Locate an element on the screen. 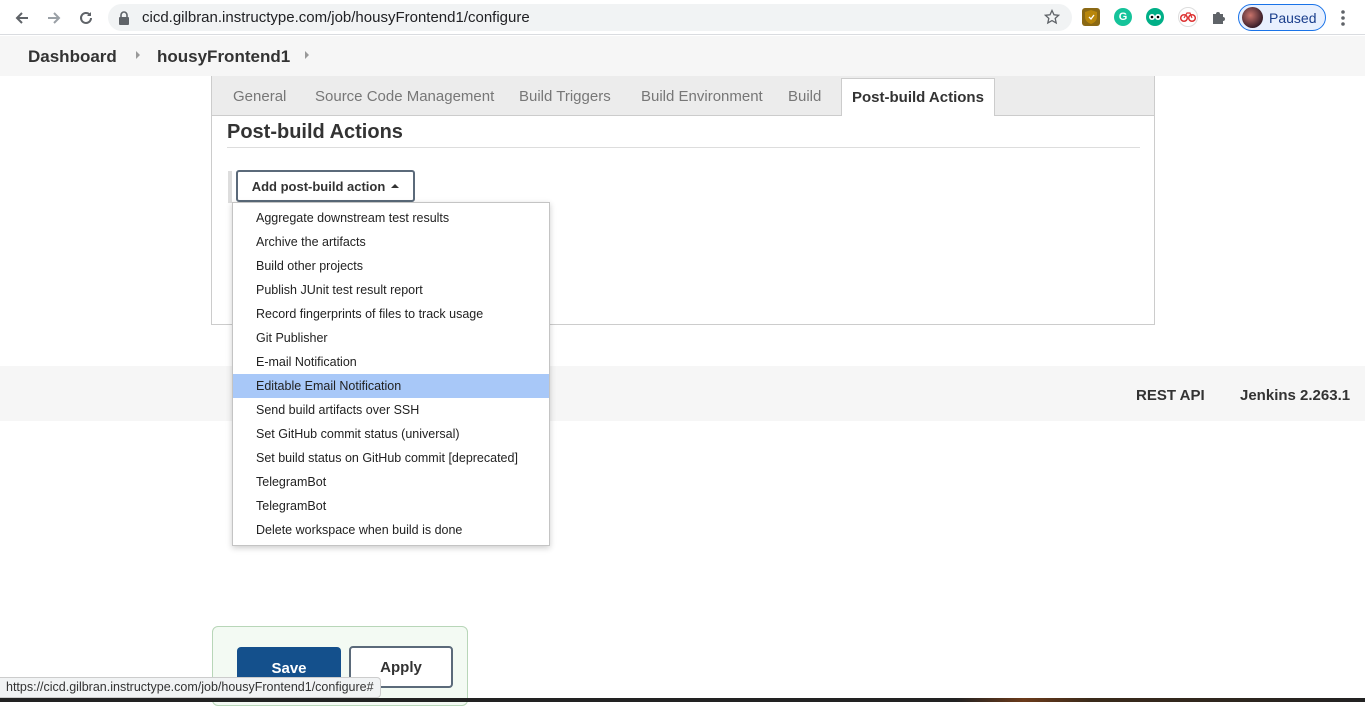  breadcrumb-dashboard: Dashboard is located at coordinates (72, 57).